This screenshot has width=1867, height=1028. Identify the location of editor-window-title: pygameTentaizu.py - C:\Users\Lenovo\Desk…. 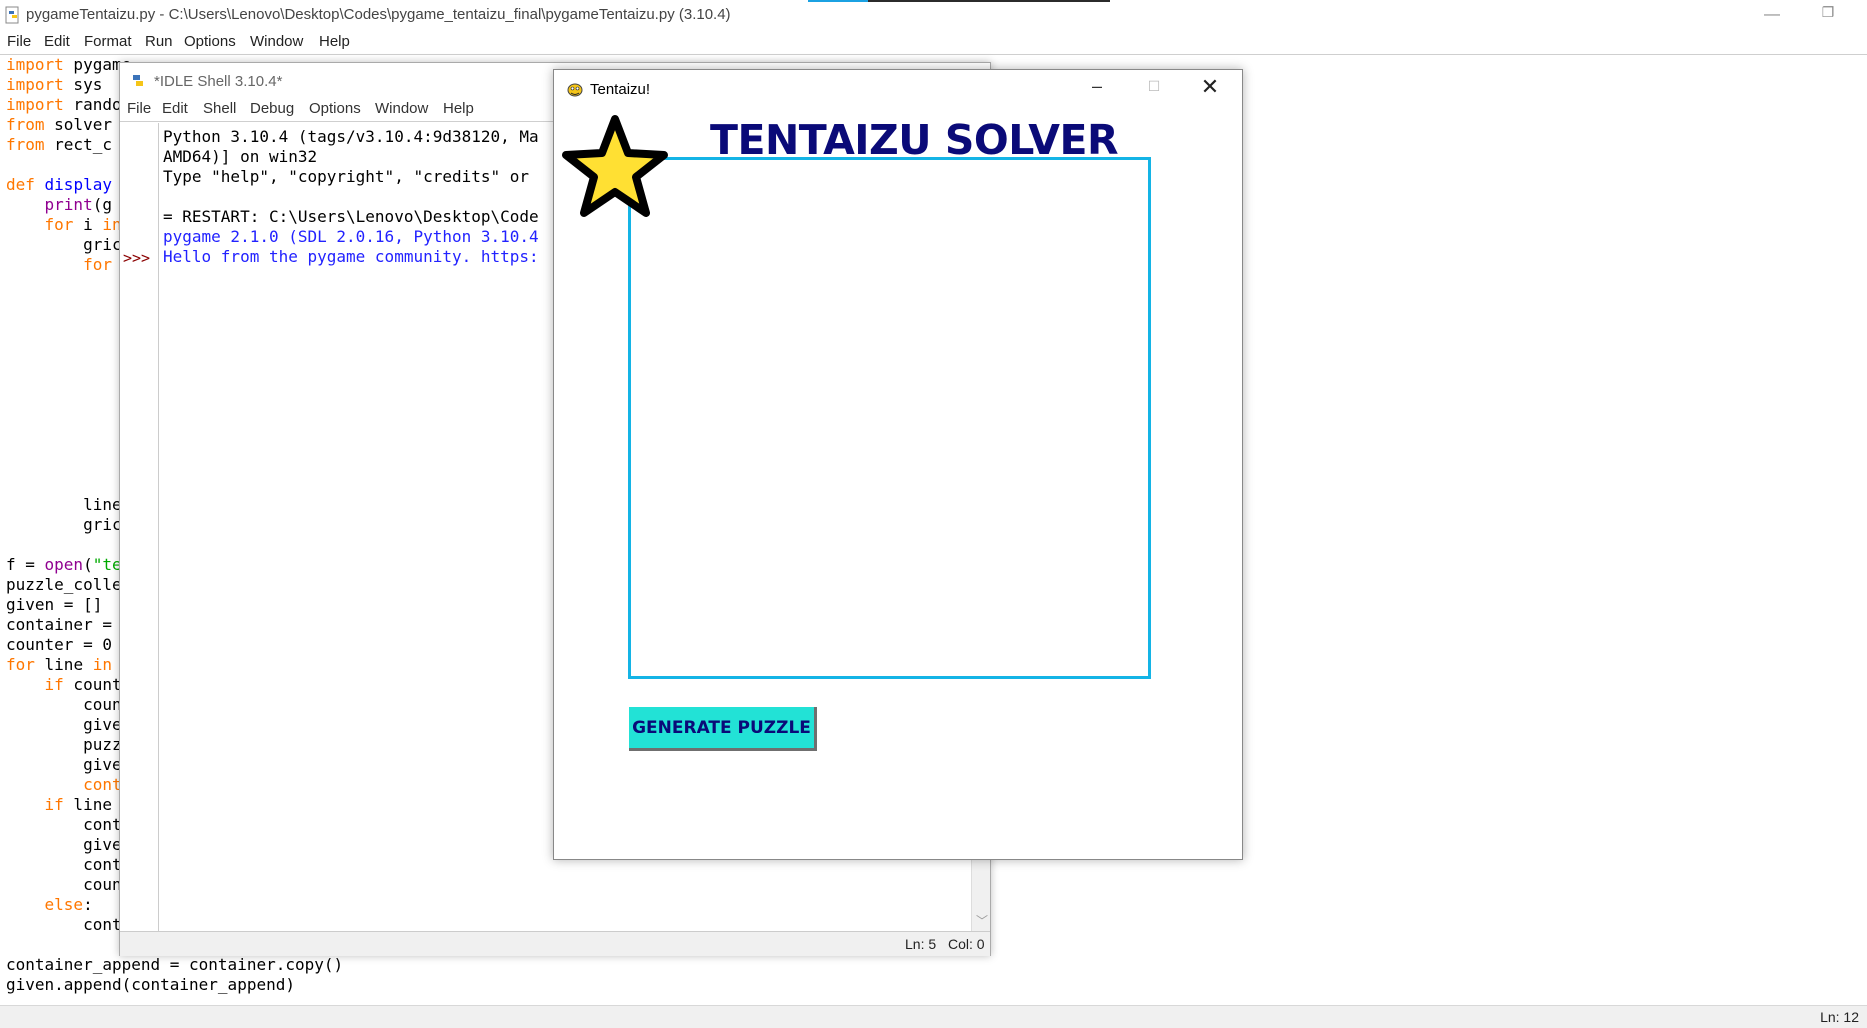
(378, 14).